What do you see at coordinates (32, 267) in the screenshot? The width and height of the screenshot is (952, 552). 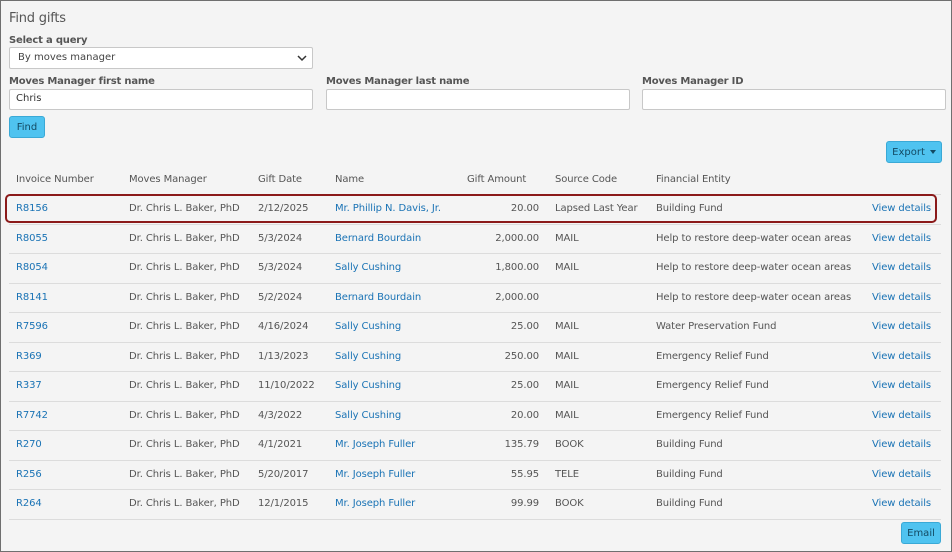 I see `invoice-link: R8054` at bounding box center [32, 267].